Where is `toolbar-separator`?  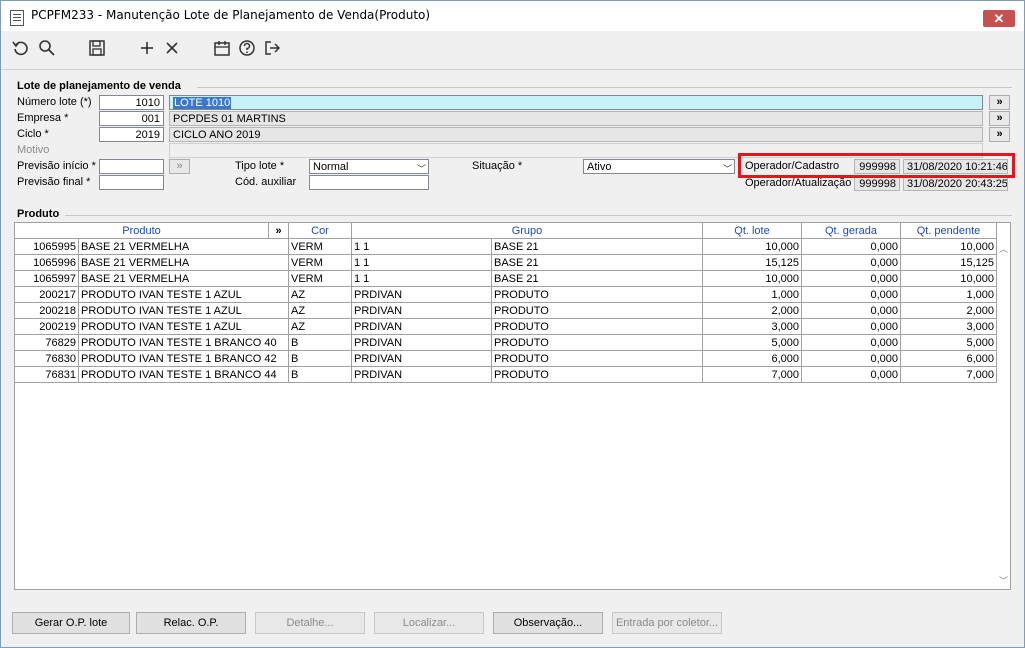
toolbar-separator is located at coordinates (512, 69).